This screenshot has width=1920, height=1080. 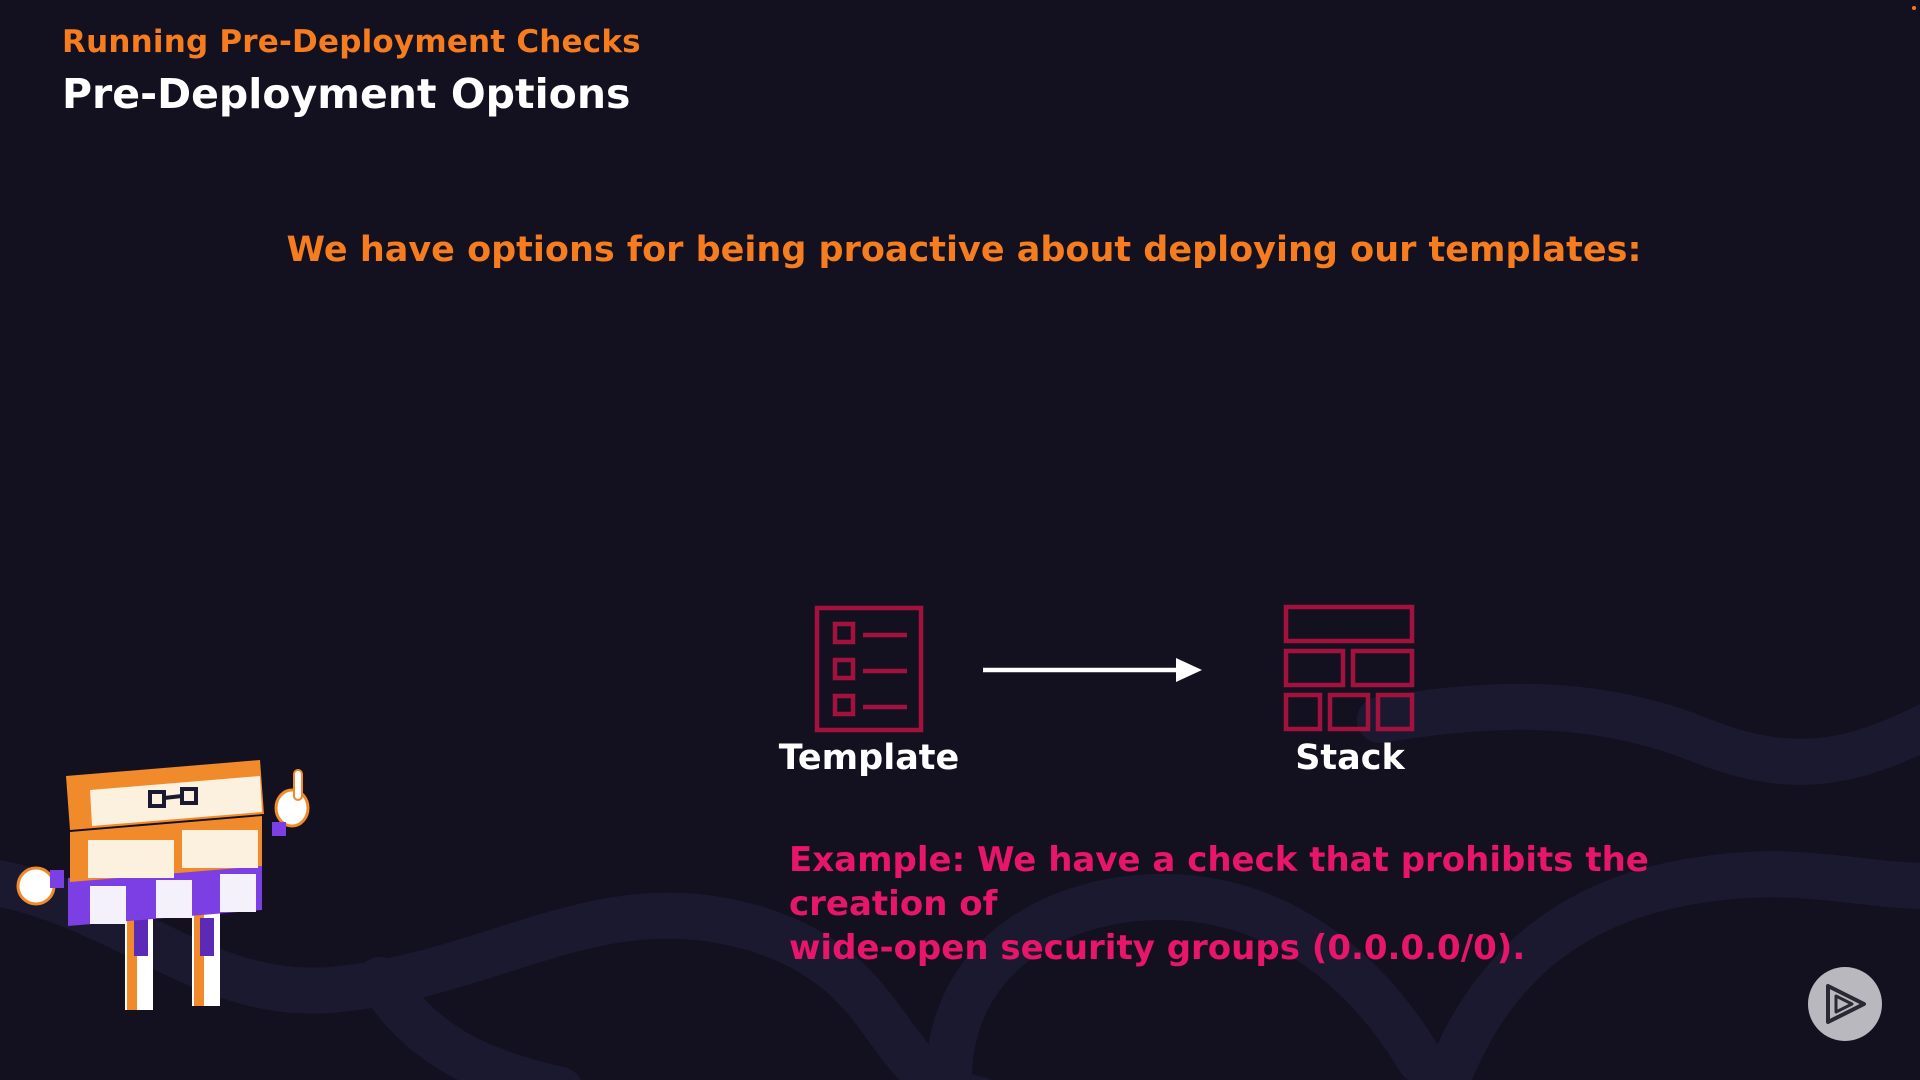 I want to click on play-logo-icon, so click(x=1846, y=1004).